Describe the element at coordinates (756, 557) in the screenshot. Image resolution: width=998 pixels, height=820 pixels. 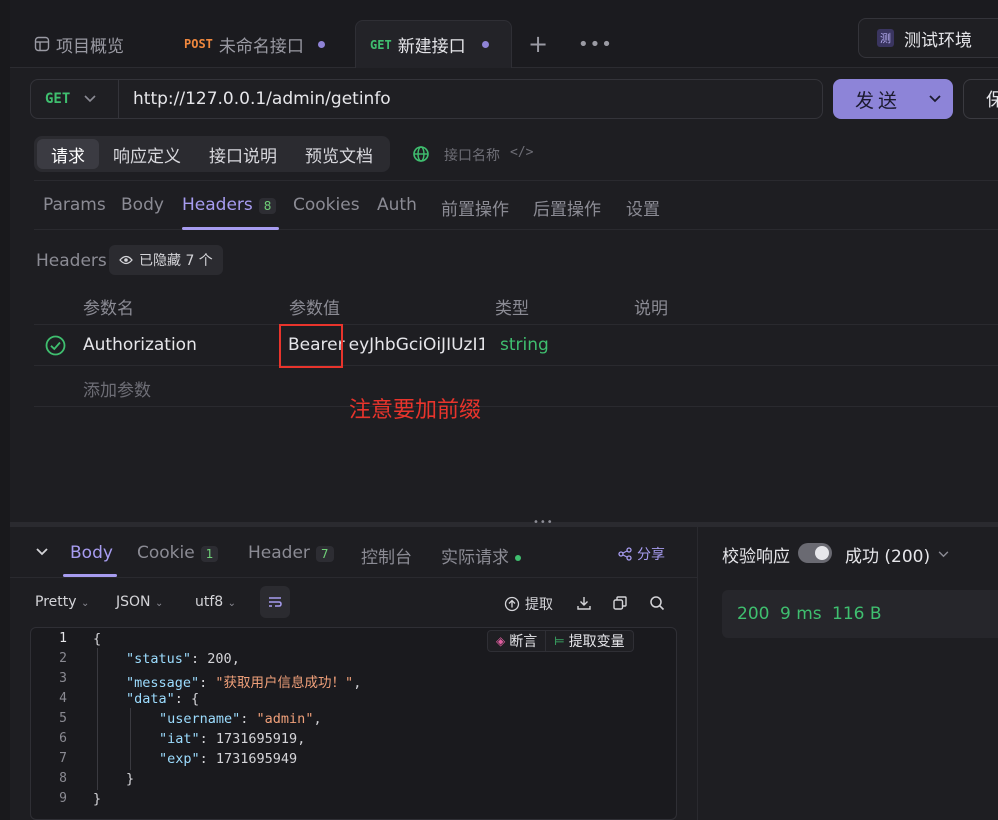
I see `validation-label: 校验响应` at that location.